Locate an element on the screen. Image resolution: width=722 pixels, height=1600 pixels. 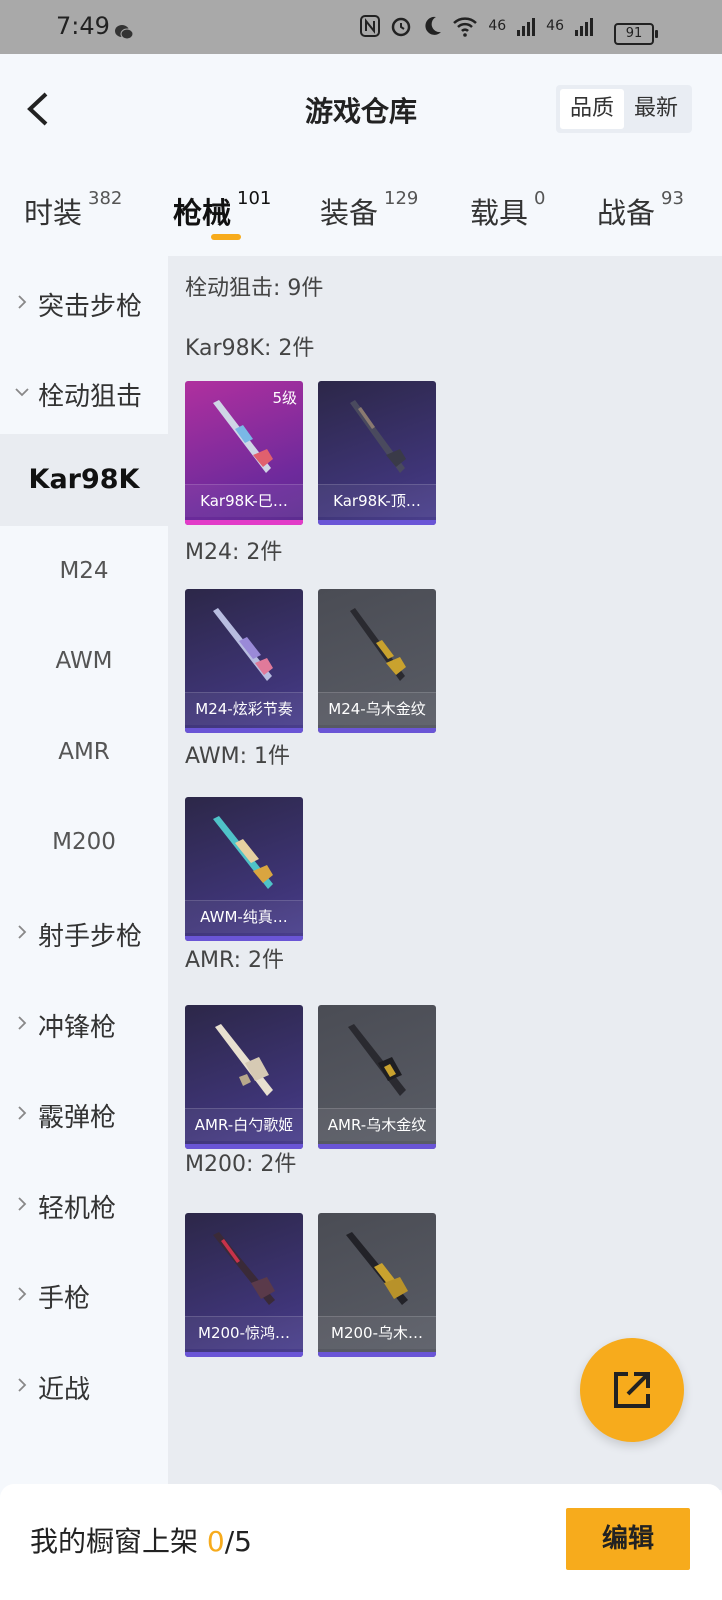
share-external-icon is located at coordinates (632, 1390).